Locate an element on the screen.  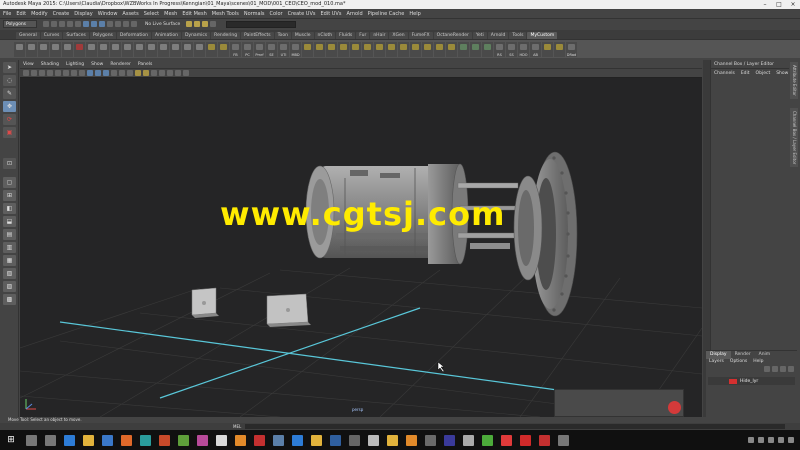
open-scene-icon is located at coordinates (54, 24).